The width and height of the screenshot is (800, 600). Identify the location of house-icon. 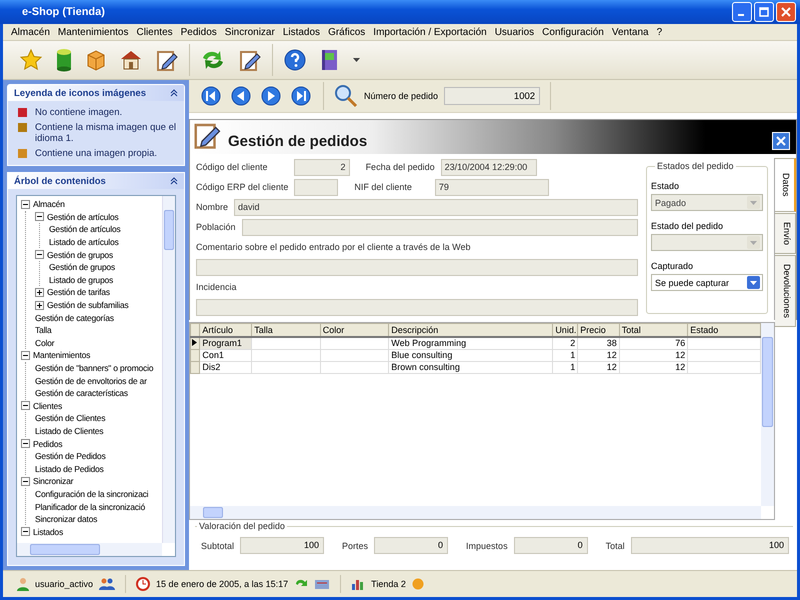
(131, 60).